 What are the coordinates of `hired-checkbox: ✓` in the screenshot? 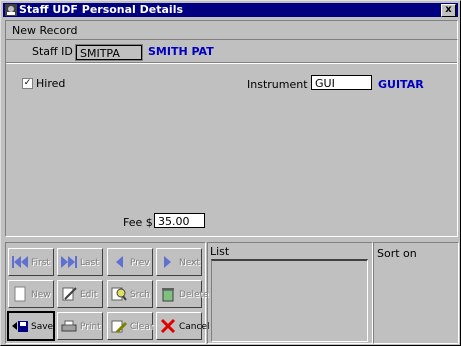 It's located at (27, 83).